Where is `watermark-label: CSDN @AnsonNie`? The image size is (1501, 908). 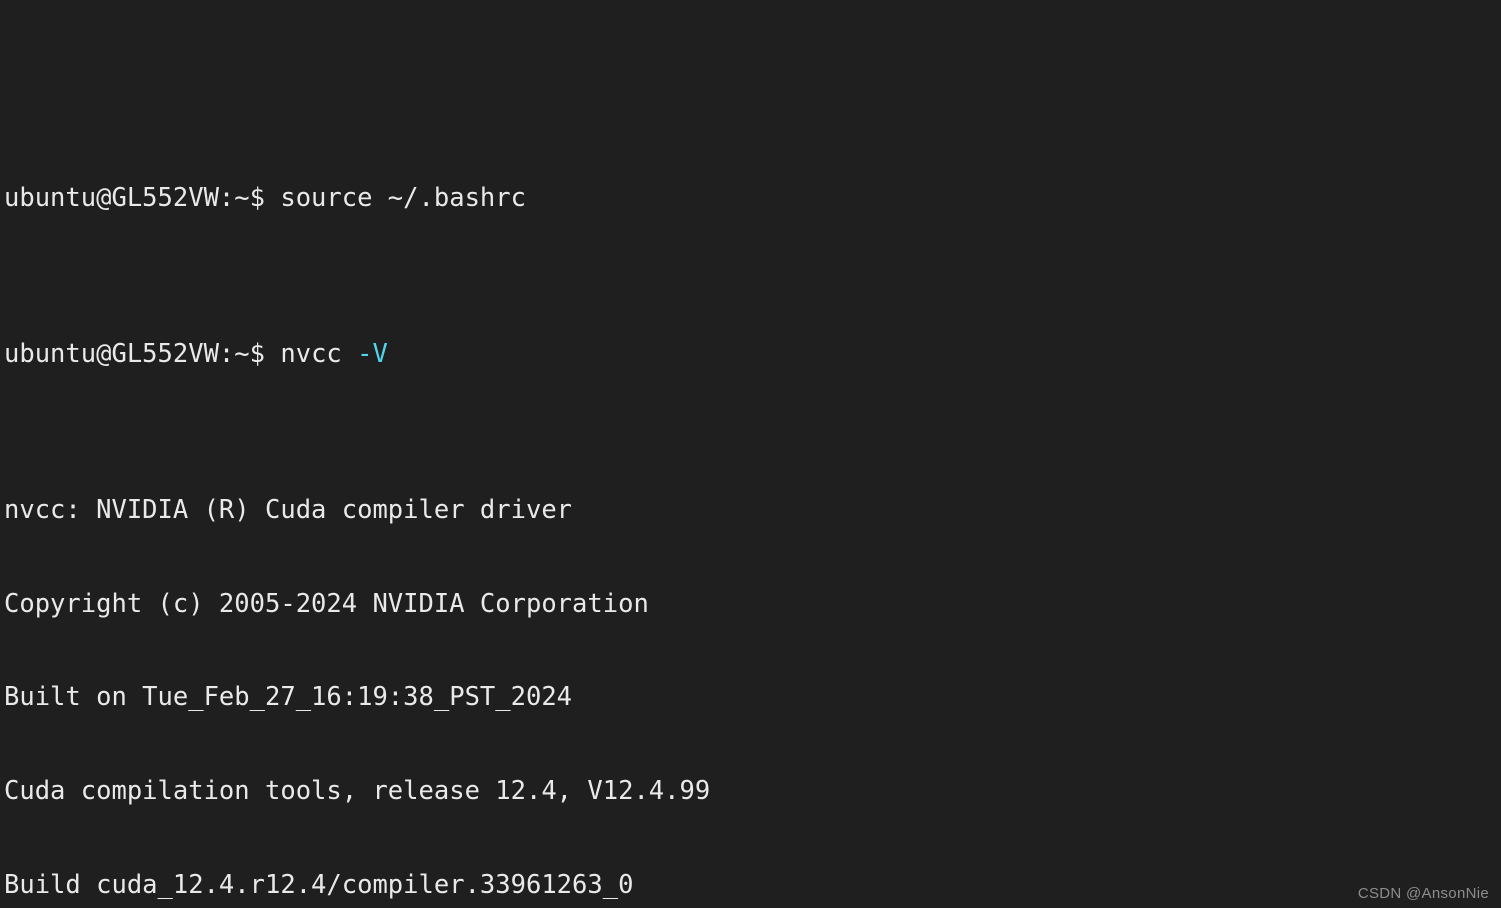 watermark-label: CSDN @AnsonNie is located at coordinates (1423, 893).